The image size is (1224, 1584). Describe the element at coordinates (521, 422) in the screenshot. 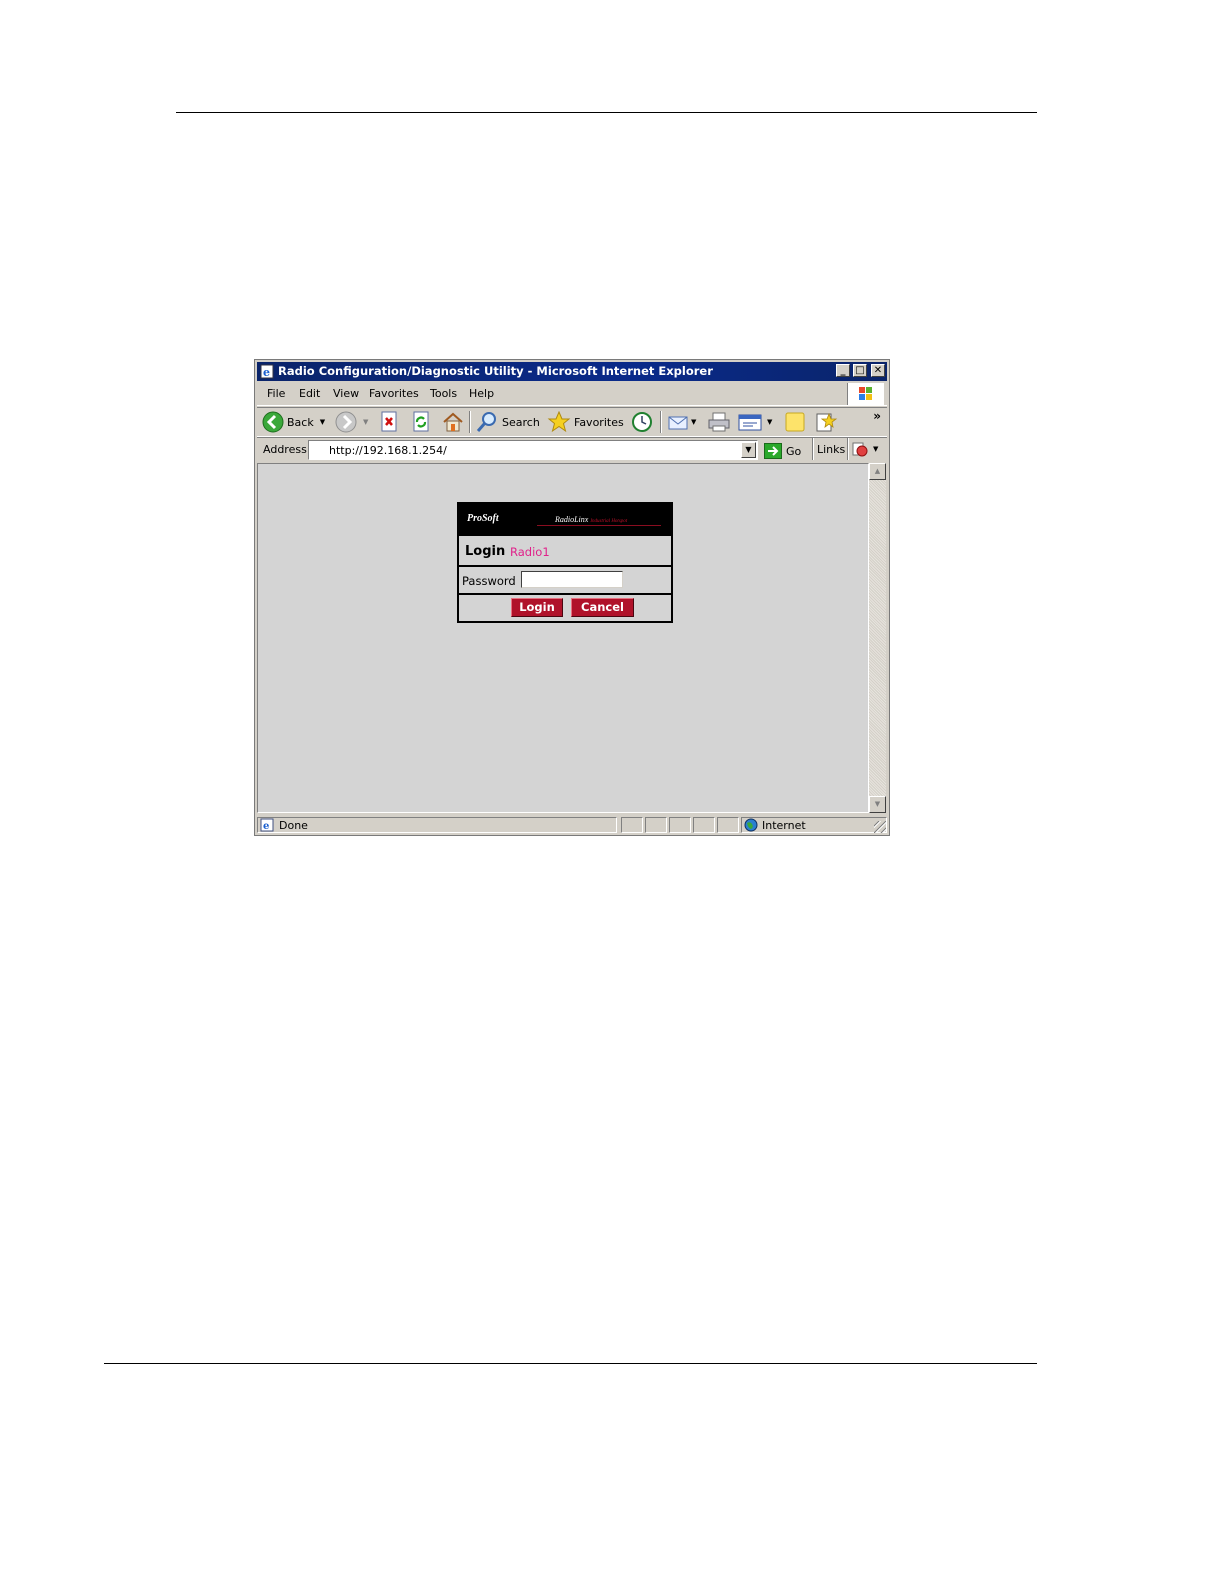

I see `search-label: Search` at that location.